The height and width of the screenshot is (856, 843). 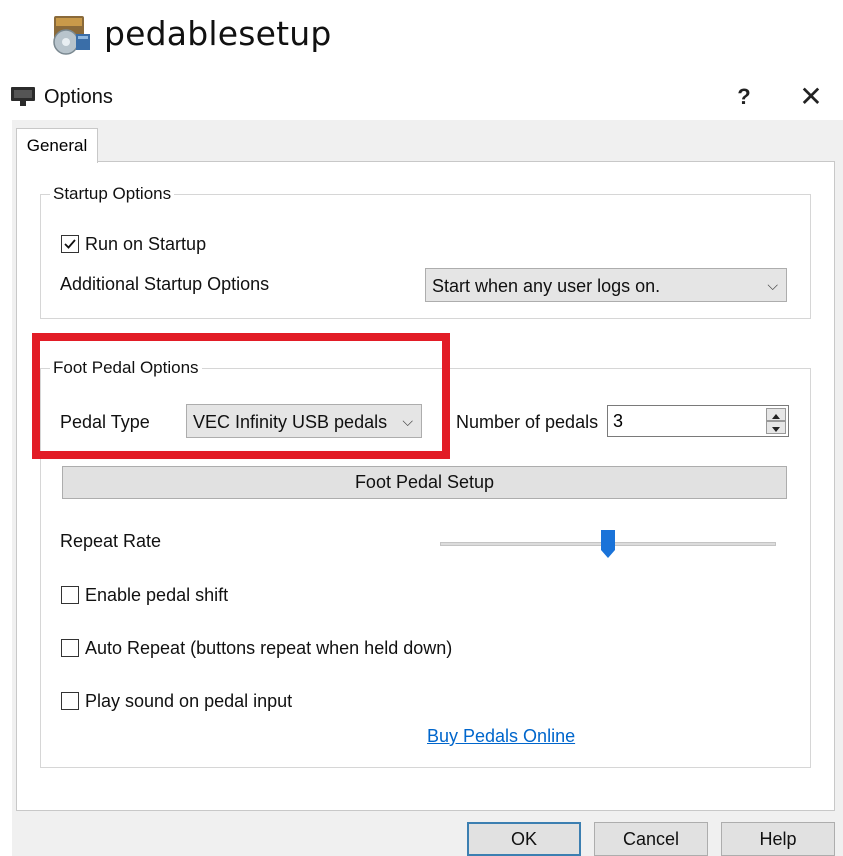 I want to click on arrow-down-icon, so click(x=776, y=429).